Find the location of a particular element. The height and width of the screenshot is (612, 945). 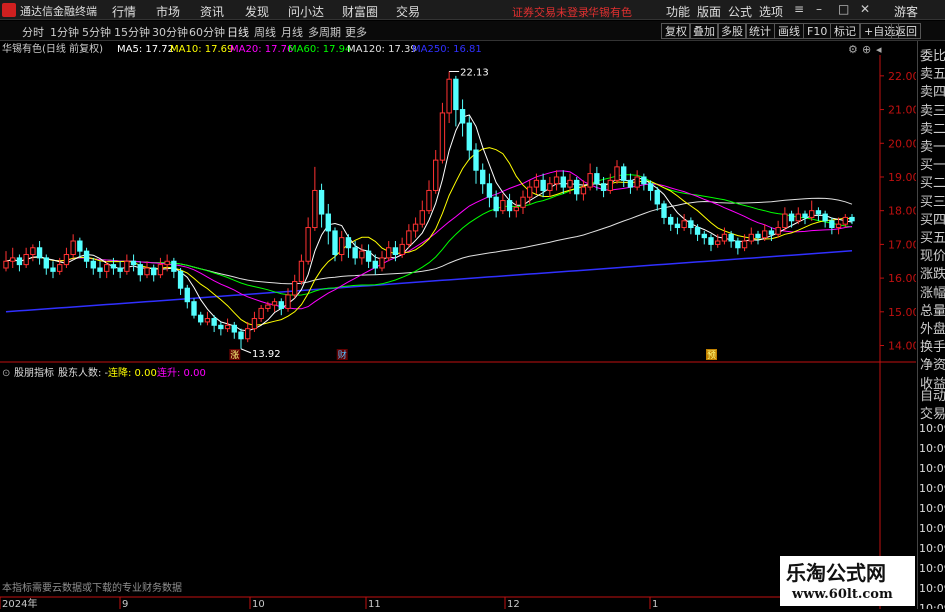

minimize-icon: – is located at coordinates (819, 9).